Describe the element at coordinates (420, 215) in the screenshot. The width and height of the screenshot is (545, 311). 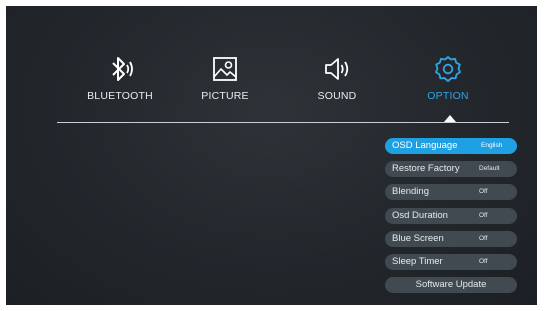
I see `option-label: Osd Duration` at that location.